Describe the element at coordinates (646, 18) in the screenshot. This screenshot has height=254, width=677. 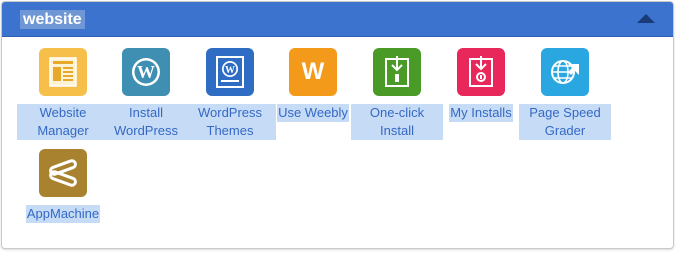
I see `triangle-up-icon` at that location.